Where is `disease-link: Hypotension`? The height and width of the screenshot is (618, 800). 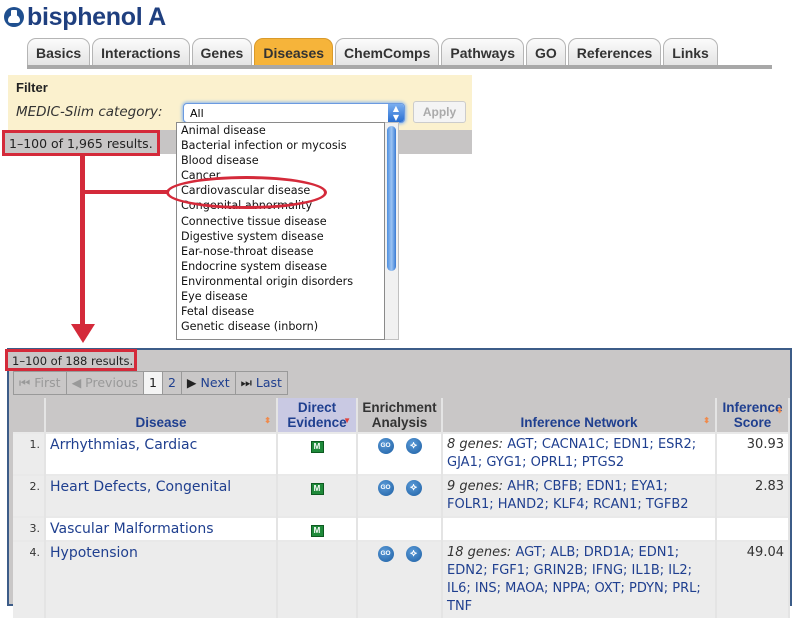 disease-link: Hypotension is located at coordinates (161, 579).